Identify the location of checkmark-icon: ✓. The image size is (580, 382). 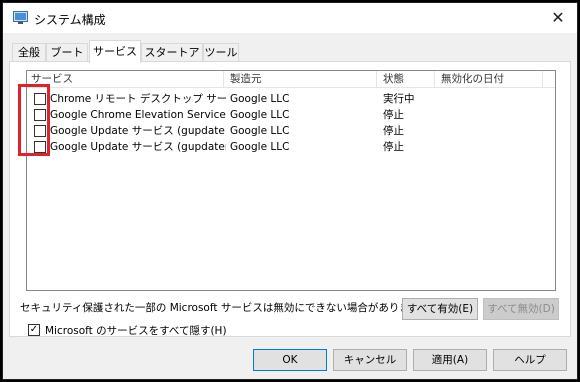
(34, 329).